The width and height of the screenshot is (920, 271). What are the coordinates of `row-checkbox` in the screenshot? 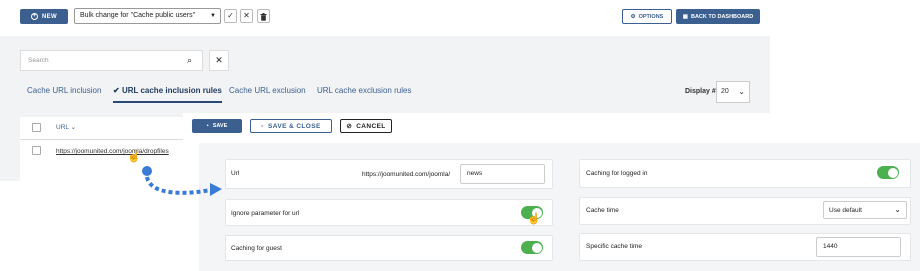 It's located at (36, 150).